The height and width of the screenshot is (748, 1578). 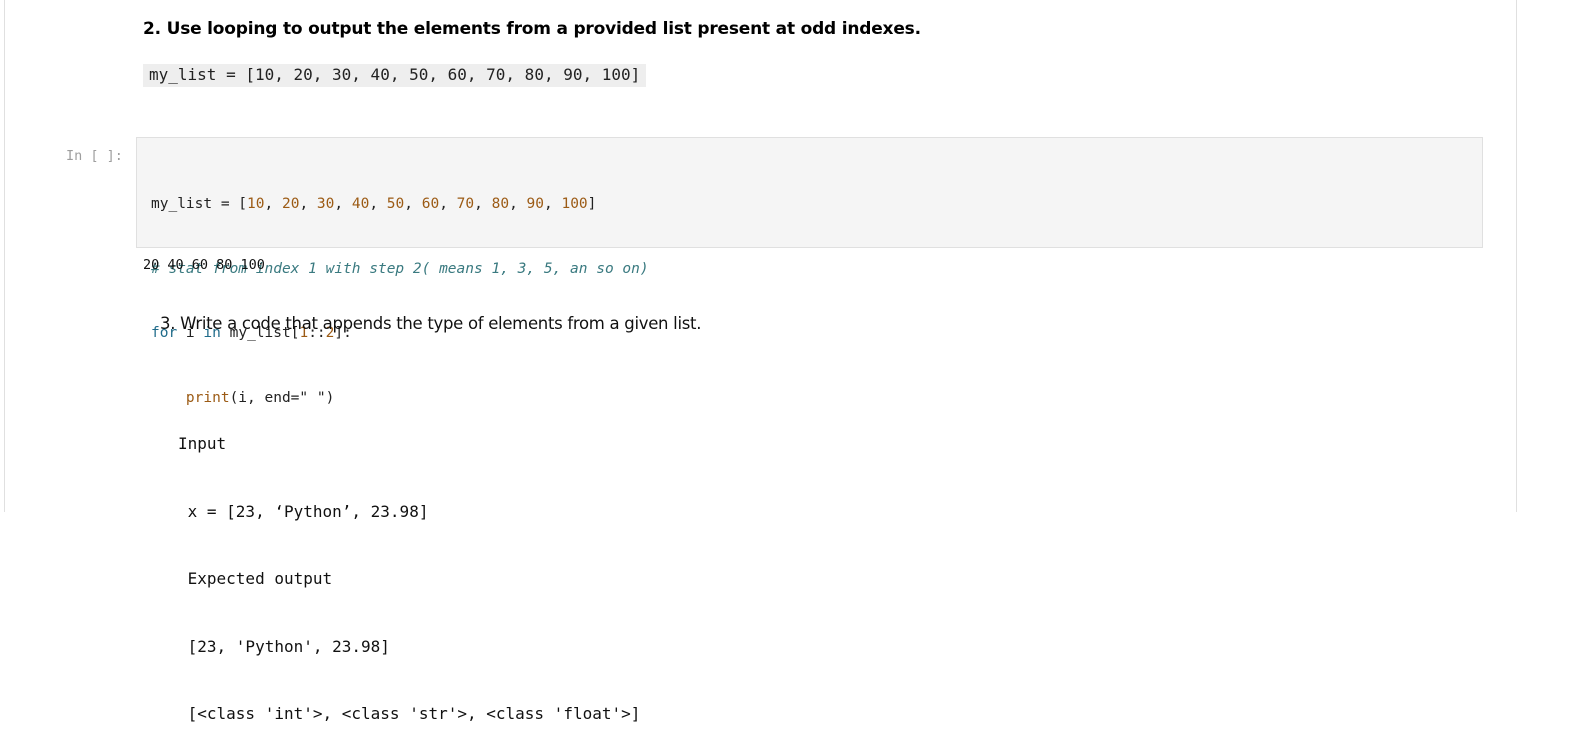 What do you see at coordinates (94, 156) in the screenshot?
I see `cell-prompt: In [ ]:` at bounding box center [94, 156].